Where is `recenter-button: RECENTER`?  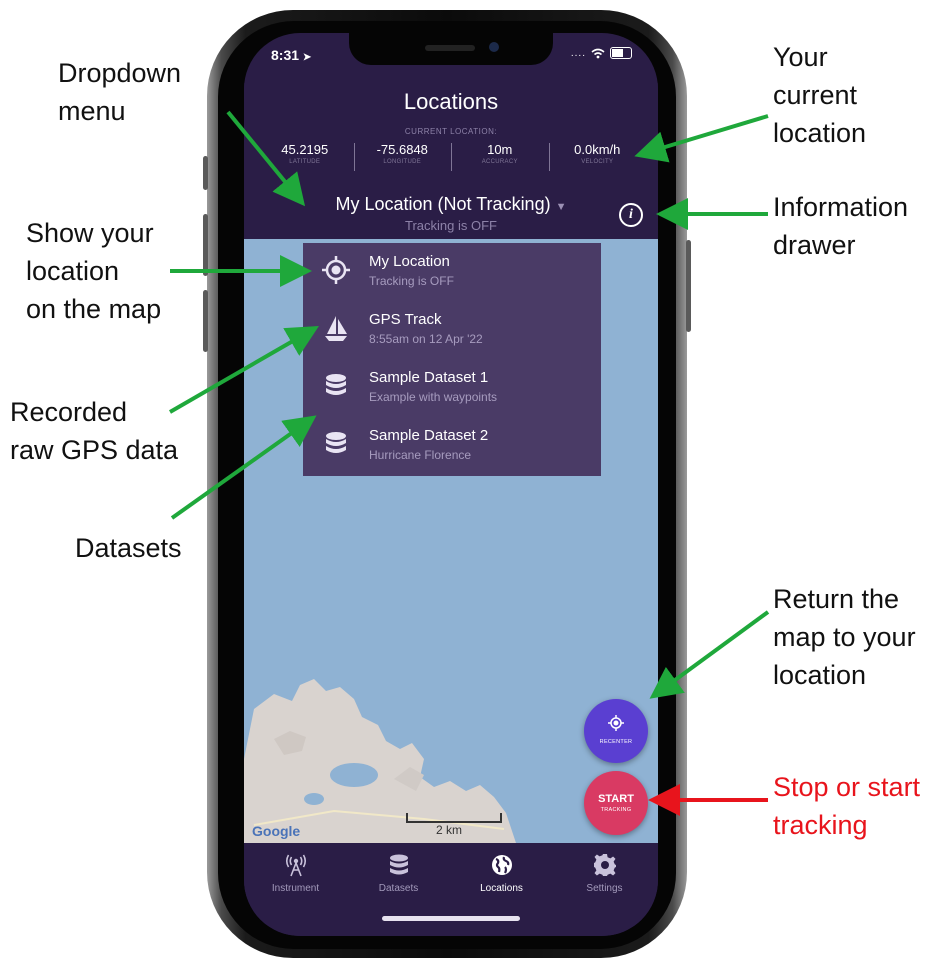 recenter-button: RECENTER is located at coordinates (616, 731).